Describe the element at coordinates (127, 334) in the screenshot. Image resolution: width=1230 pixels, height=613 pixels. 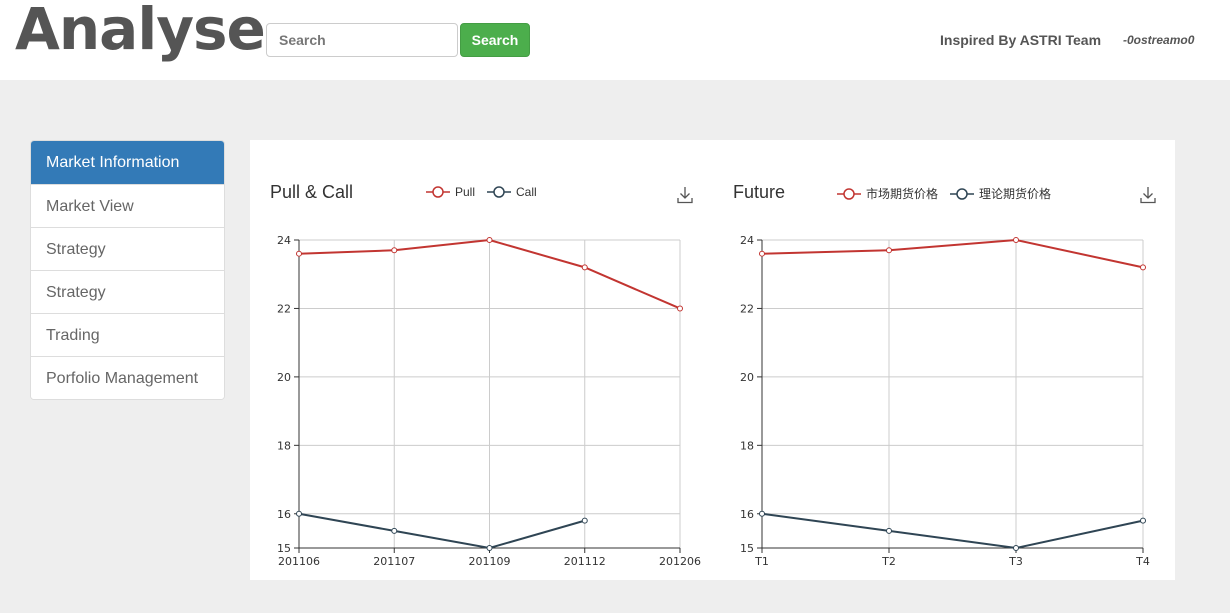
I see `sidebar-item-trading: Trading` at that location.